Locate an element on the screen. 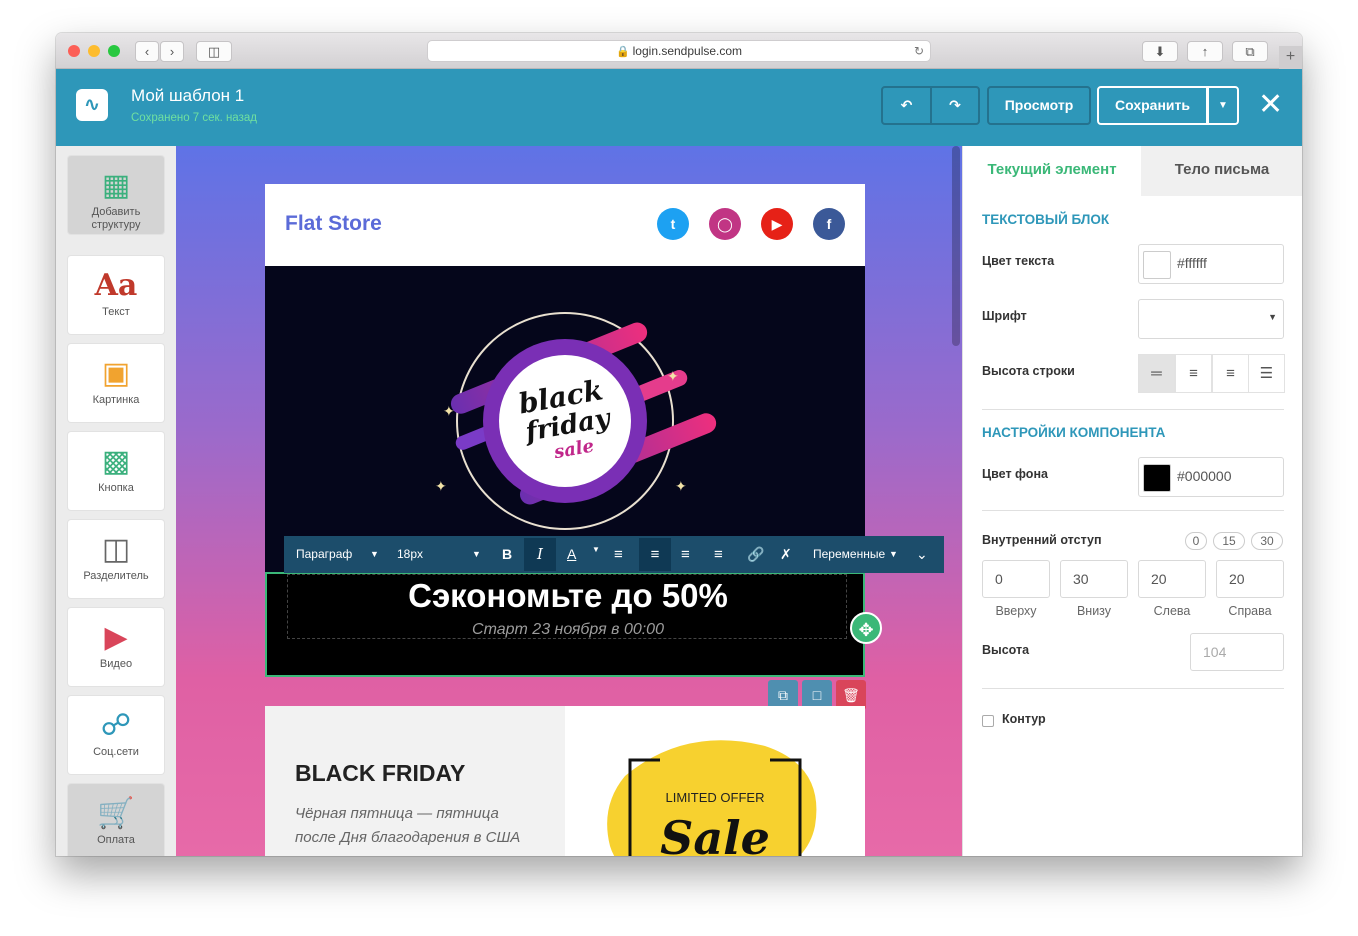 The height and width of the screenshot is (936, 1358). sidebar-item-label: Оплата is located at coordinates (116, 840).